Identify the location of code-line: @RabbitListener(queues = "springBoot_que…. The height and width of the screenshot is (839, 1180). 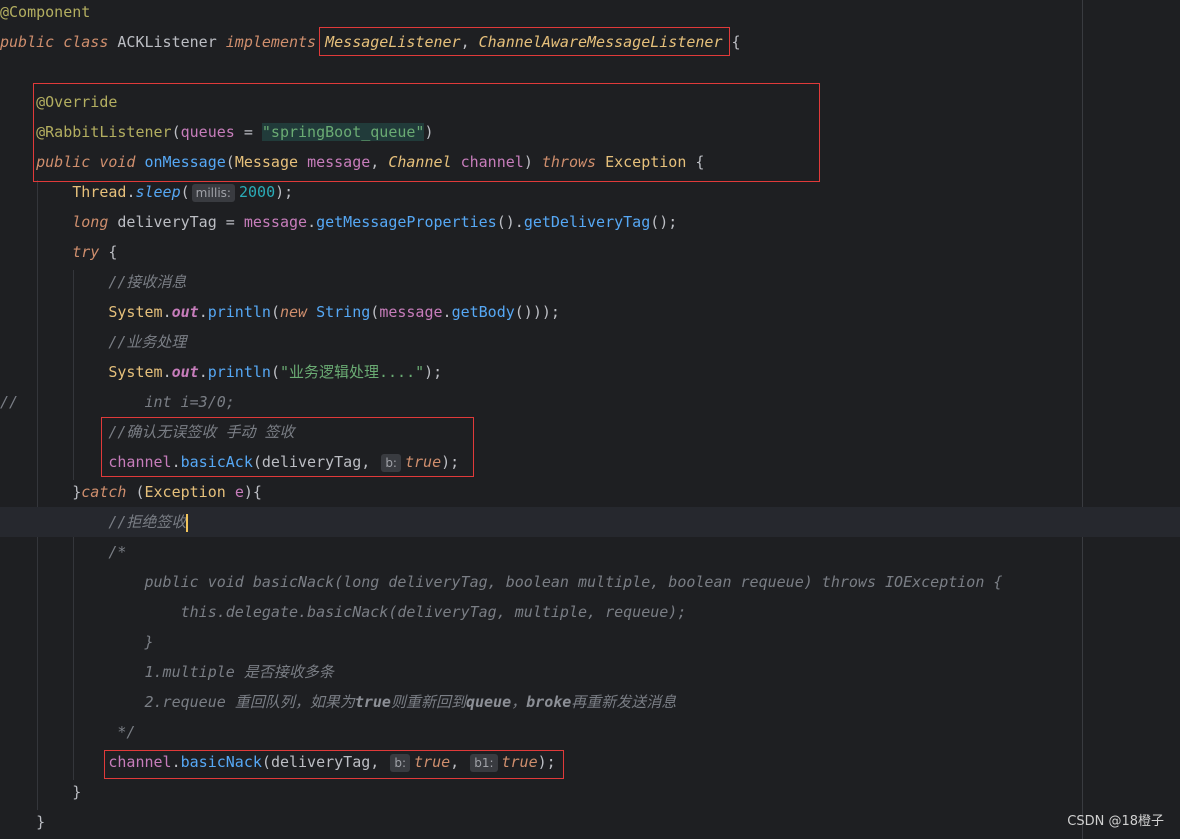
(590, 132).